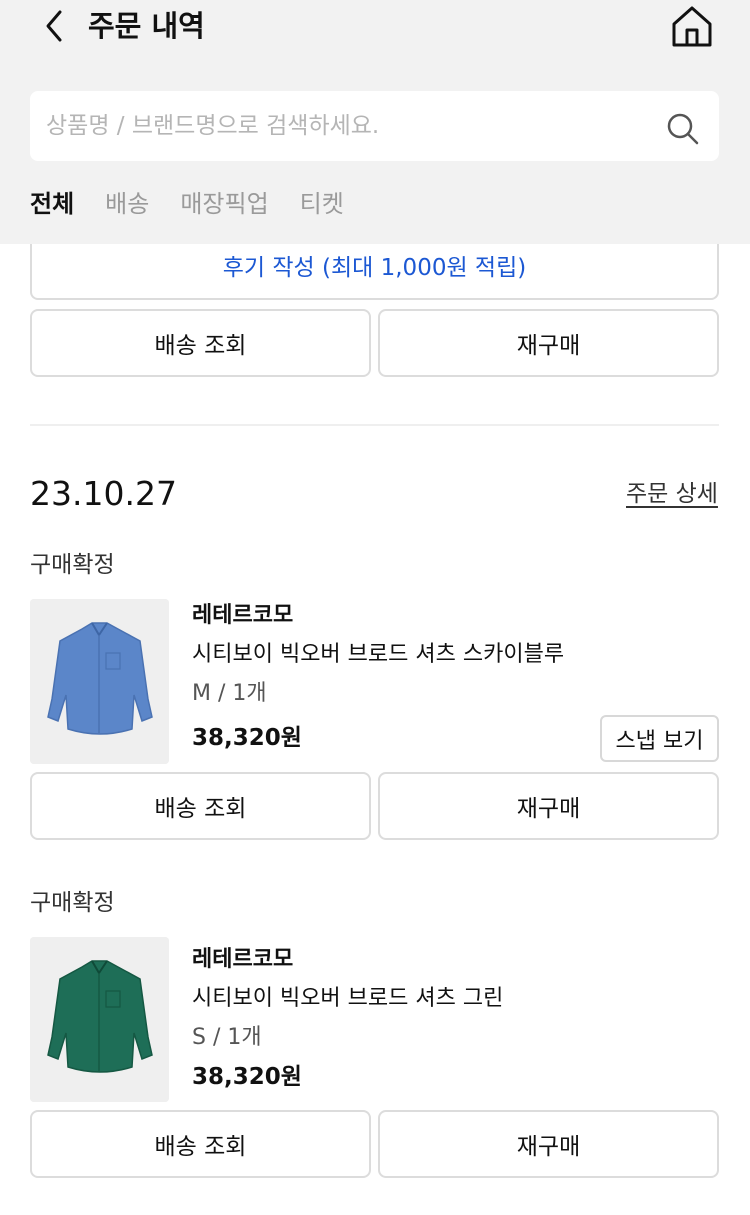  I want to click on section-divider, so click(374, 425).